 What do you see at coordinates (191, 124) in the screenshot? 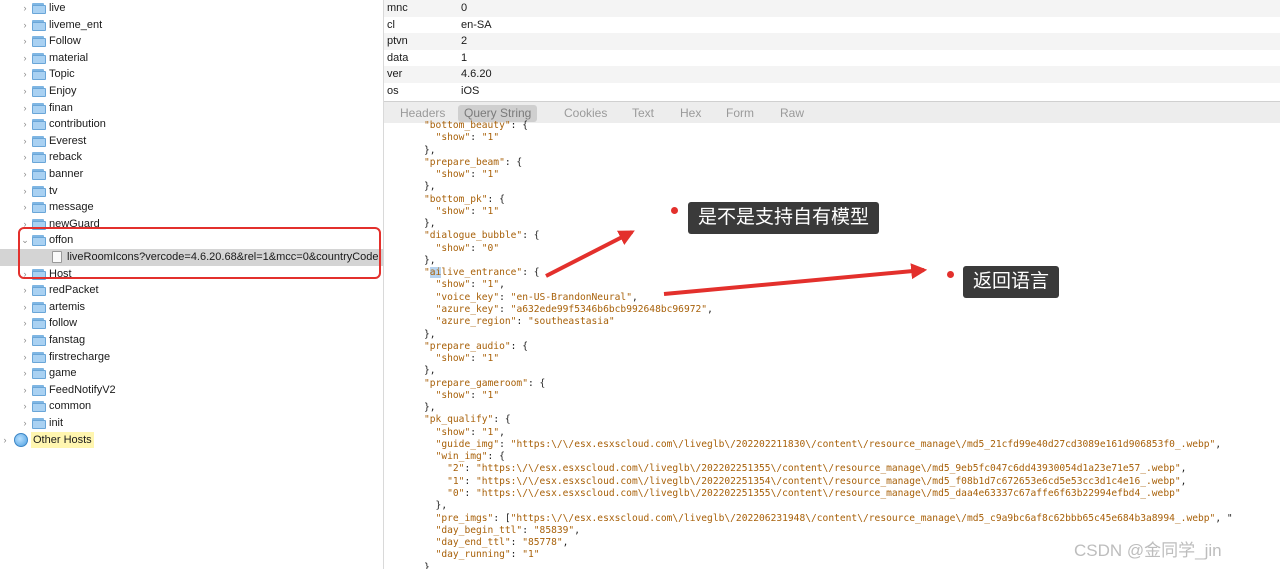
I see `tree-item-folder: › contribution` at bounding box center [191, 124].